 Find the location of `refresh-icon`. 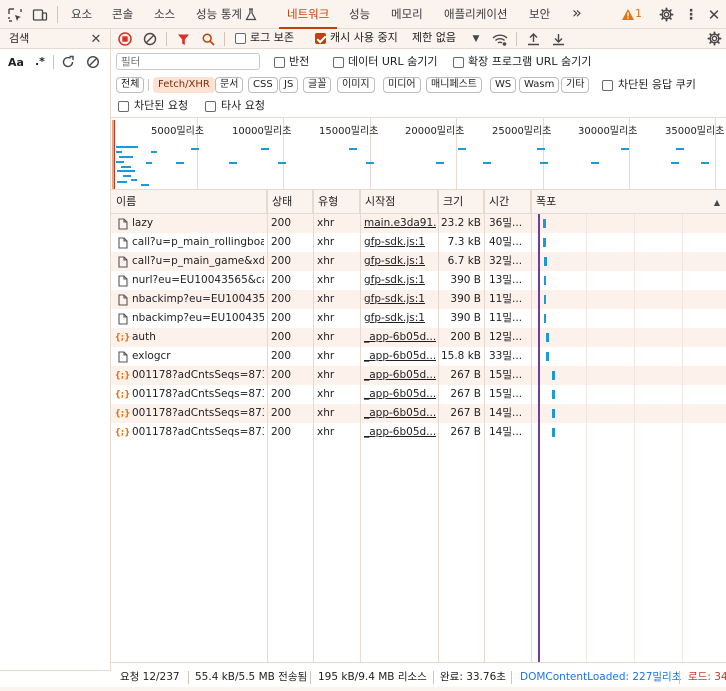

refresh-icon is located at coordinates (67, 61).